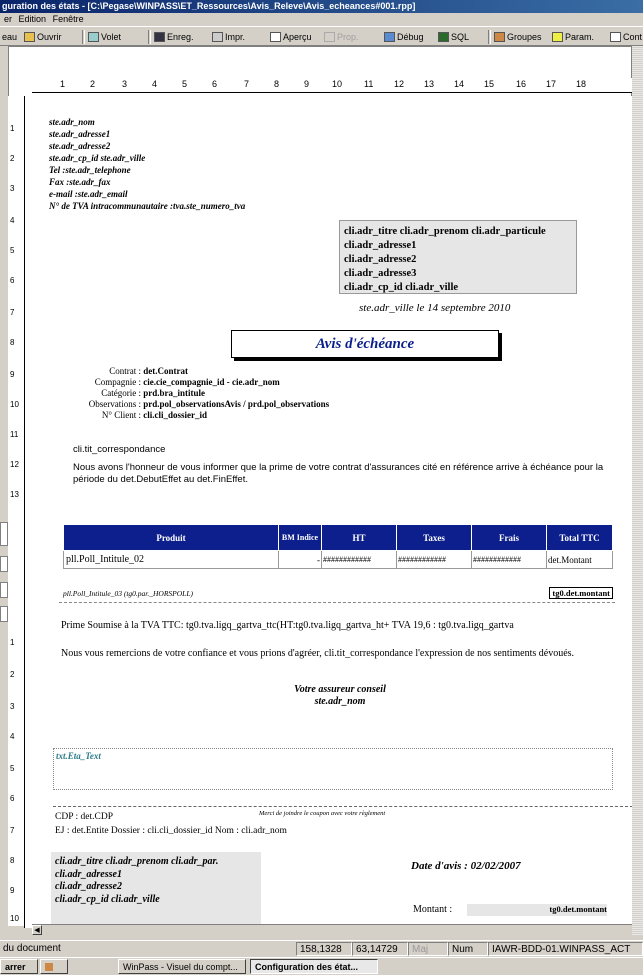  Describe the element at coordinates (332, 930) in the screenshot. I see `horizontal-scrollbar: ◀` at that location.